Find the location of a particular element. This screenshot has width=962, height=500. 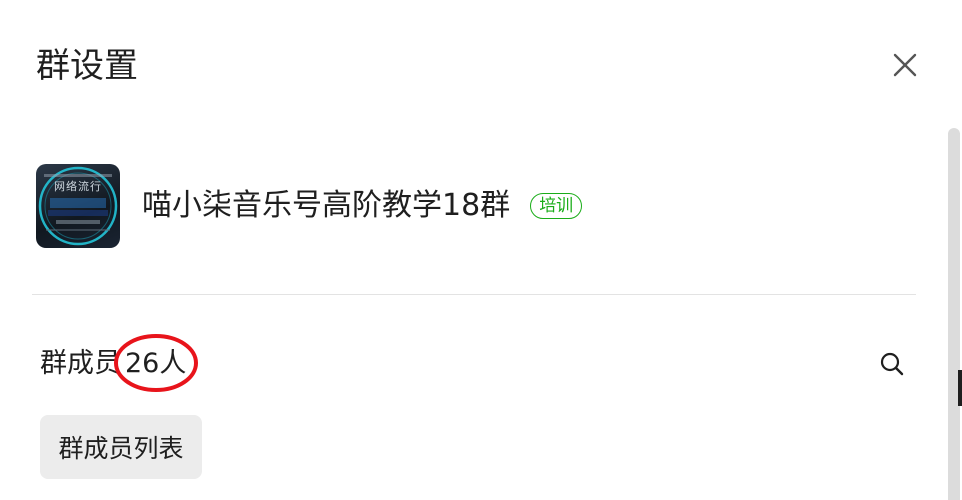

panel-title: 群设置 is located at coordinates (87, 66).